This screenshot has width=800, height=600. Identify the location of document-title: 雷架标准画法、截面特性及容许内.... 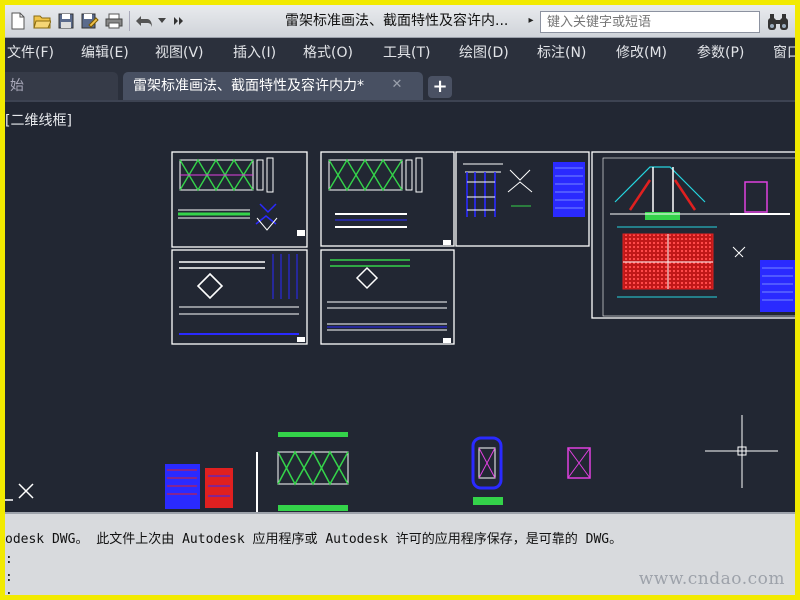
(397, 21).